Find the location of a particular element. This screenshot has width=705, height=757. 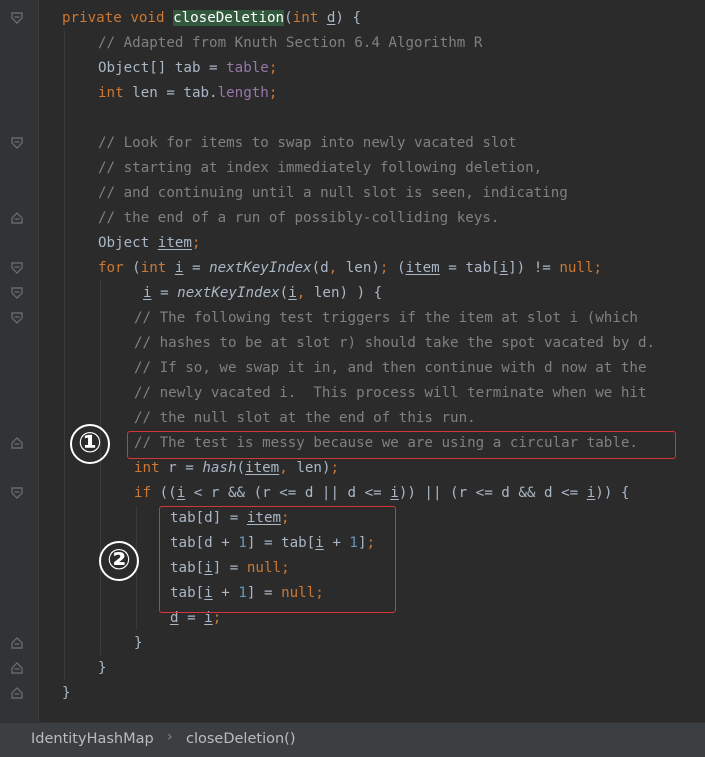

code-line: int r = hash(item, len); is located at coordinates (236, 468).